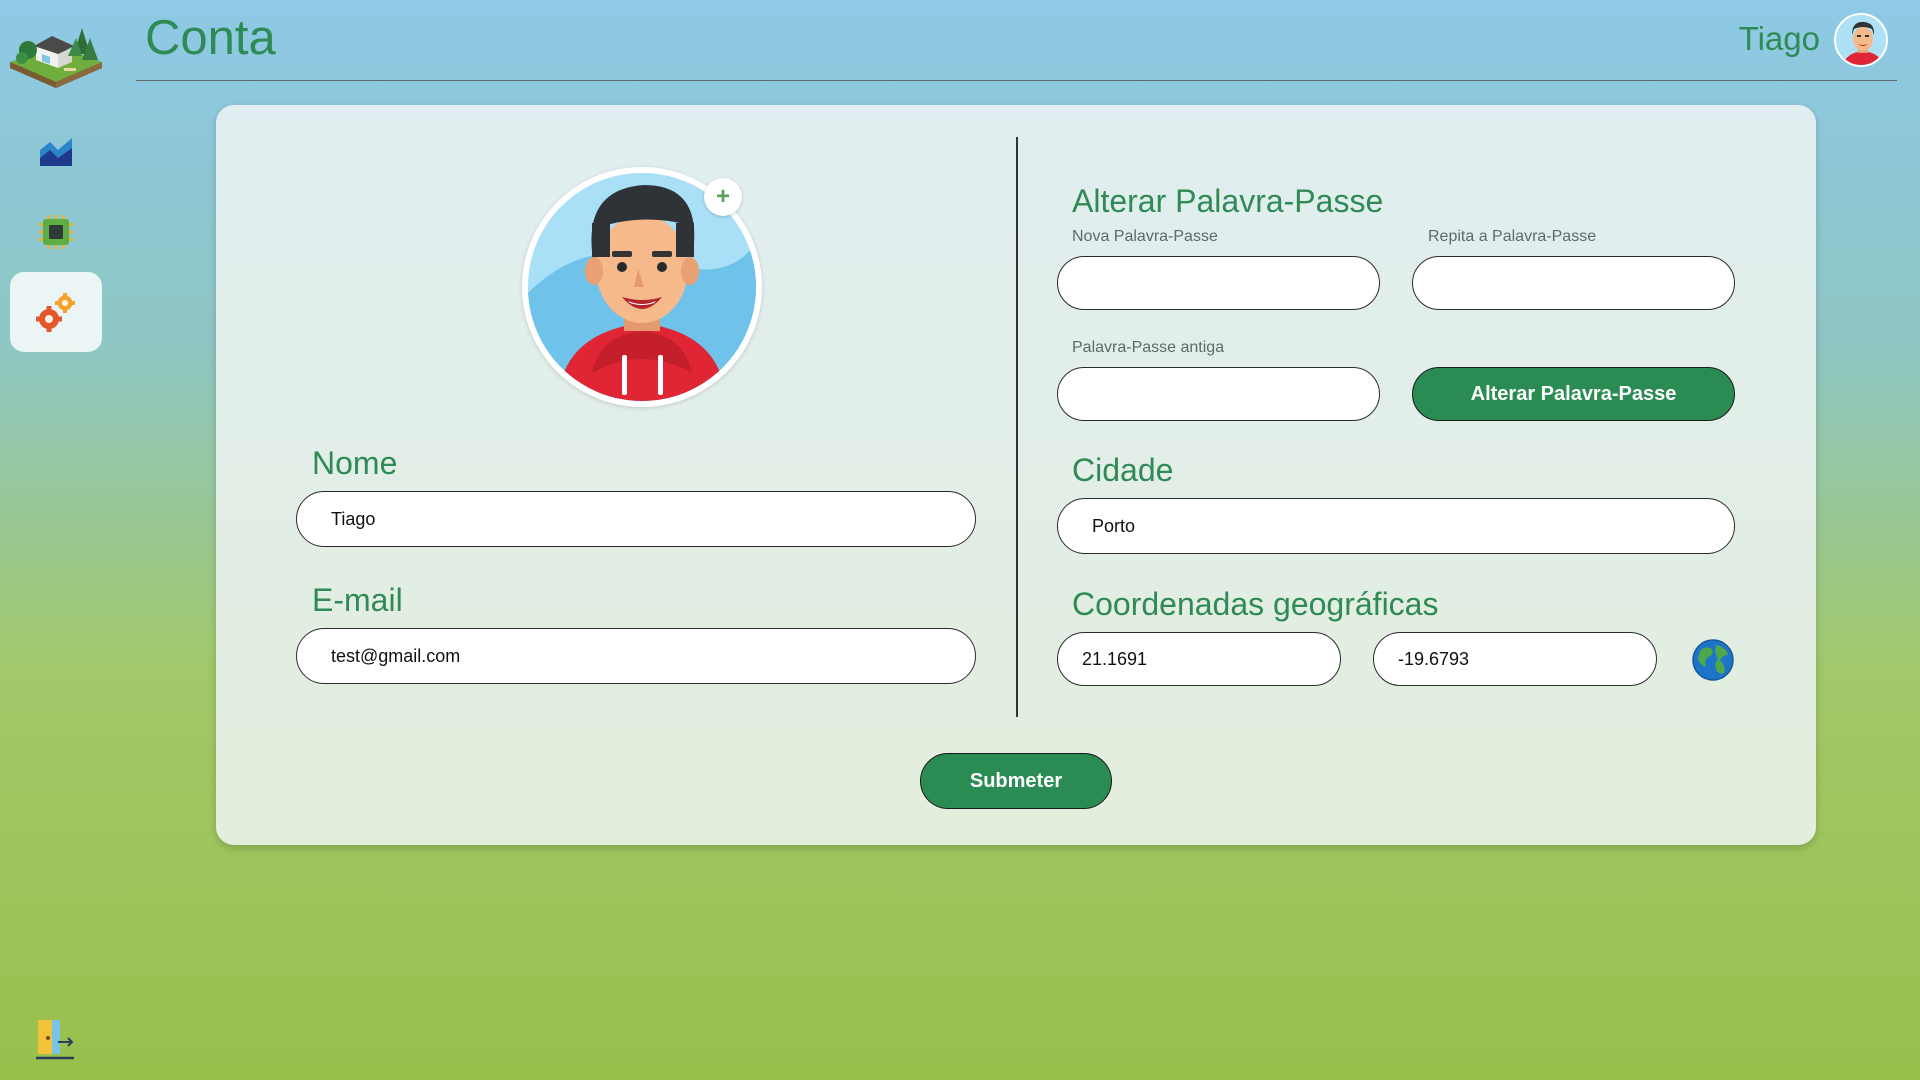  Describe the element at coordinates (1123, 470) in the screenshot. I see `city-label: Cidade` at that location.